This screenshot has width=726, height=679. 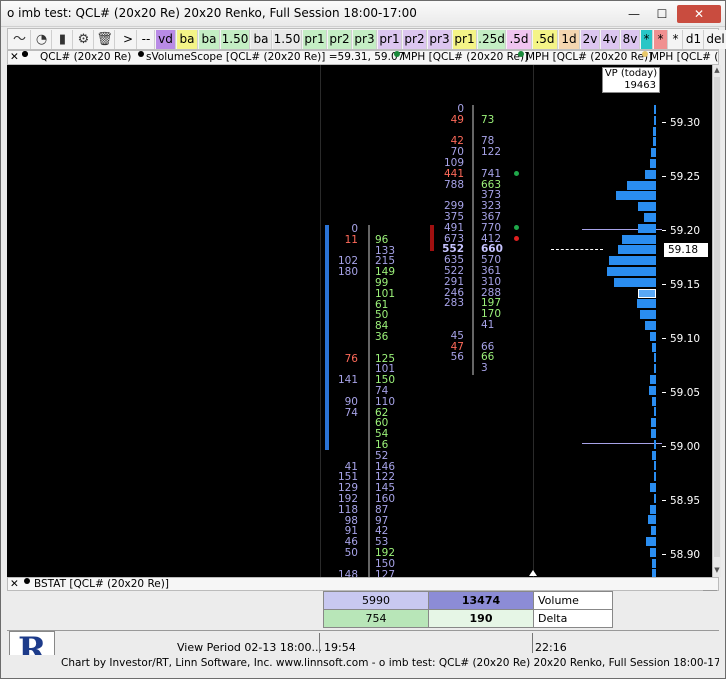 What do you see at coordinates (128, 39) in the screenshot?
I see `toolbar-button-0: >` at bounding box center [128, 39].